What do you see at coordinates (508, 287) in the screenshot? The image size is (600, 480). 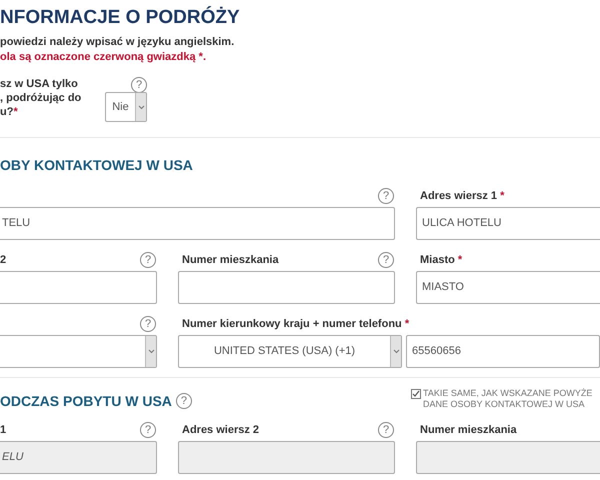 I see `text-field: MIASTO` at bounding box center [508, 287].